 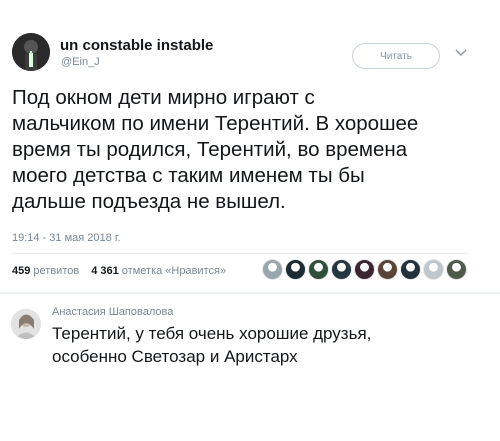 I want to click on tweet-stats: 459 ретвитов 4 361 отметка «Нравится», so click(x=125, y=271).